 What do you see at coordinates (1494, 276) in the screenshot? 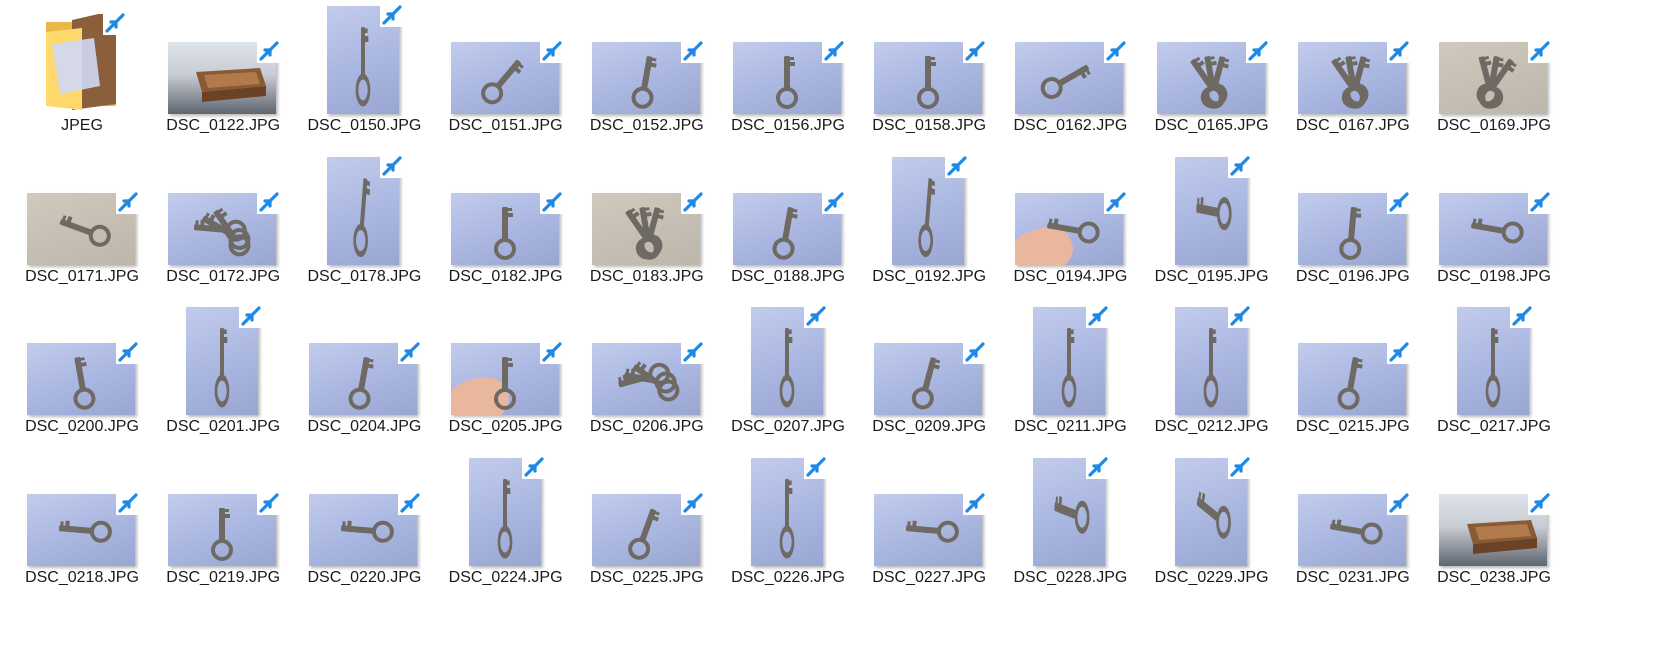
I see `file-name-label: DSC_0198.JPG` at bounding box center [1494, 276].